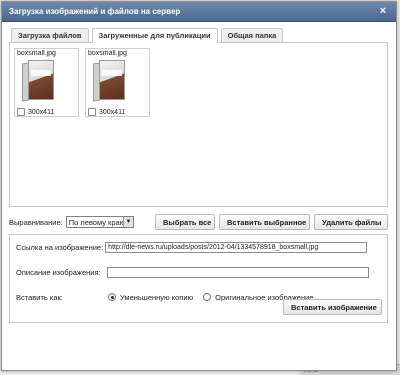 The image size is (400, 375). What do you see at coordinates (60, 247) in the screenshot?
I see `url-label: Ссылка на изображение:` at bounding box center [60, 247].